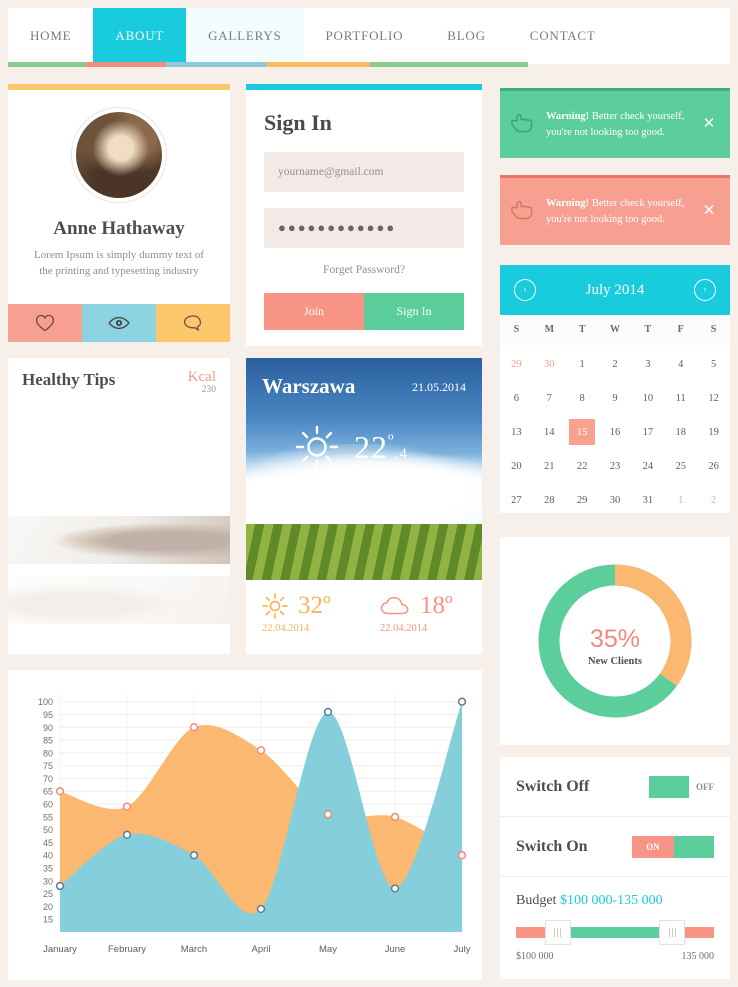 This screenshot has width=738, height=987. Describe the element at coordinates (549, 432) in the screenshot. I see `calendar-day: 14` at that location.